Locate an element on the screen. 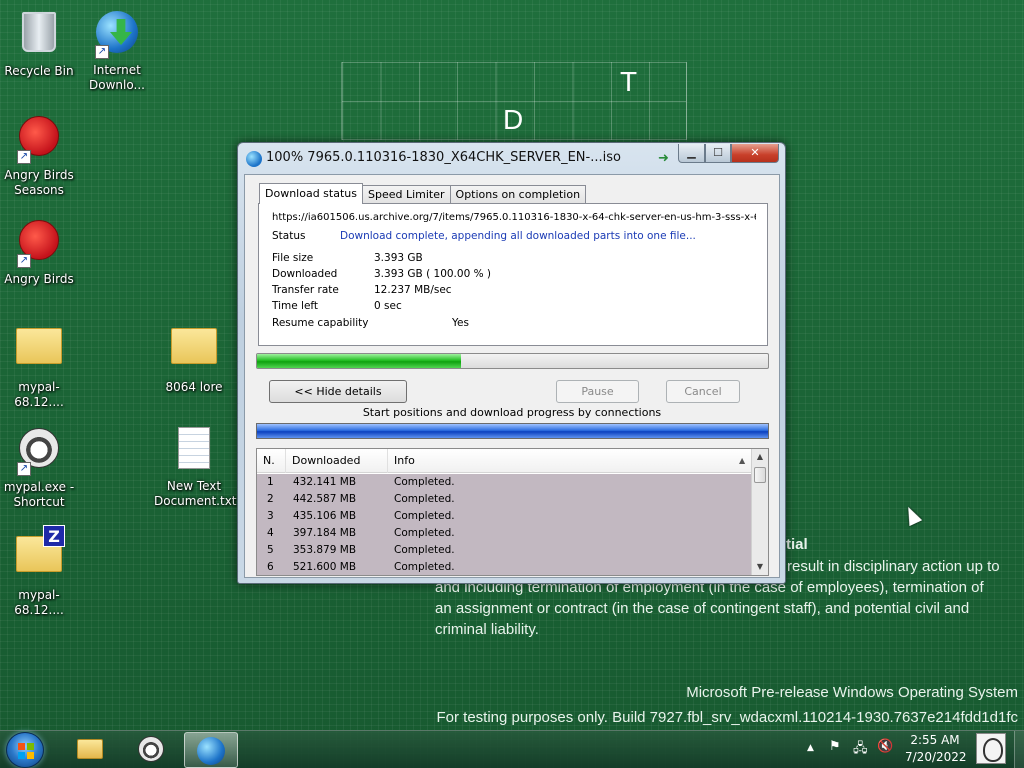  show-desktop-button is located at coordinates (1019, 749).